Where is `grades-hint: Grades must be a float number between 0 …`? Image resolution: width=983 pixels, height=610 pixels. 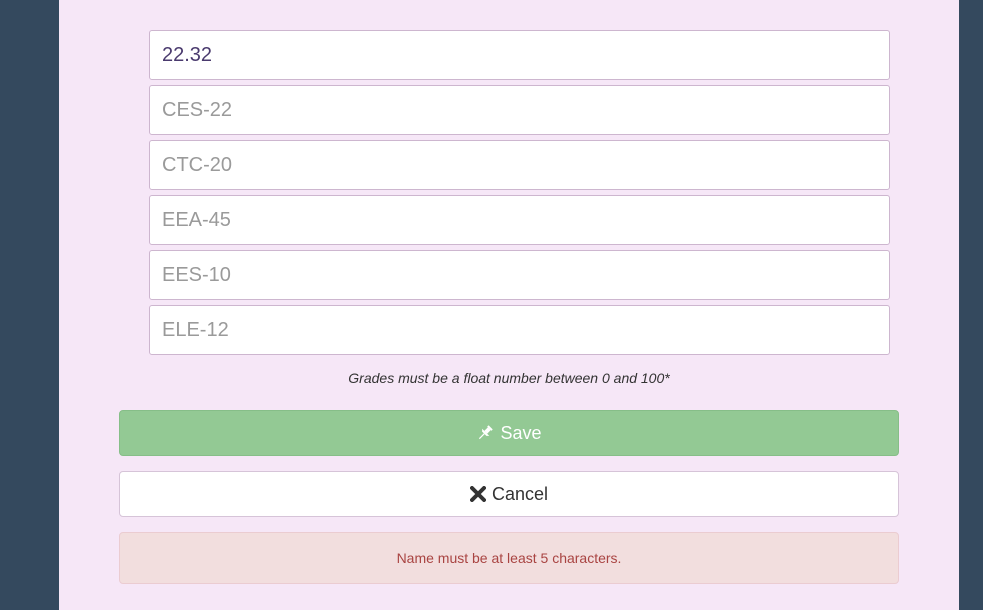
grades-hint: Grades must be a float number between 0 … is located at coordinates (509, 378).